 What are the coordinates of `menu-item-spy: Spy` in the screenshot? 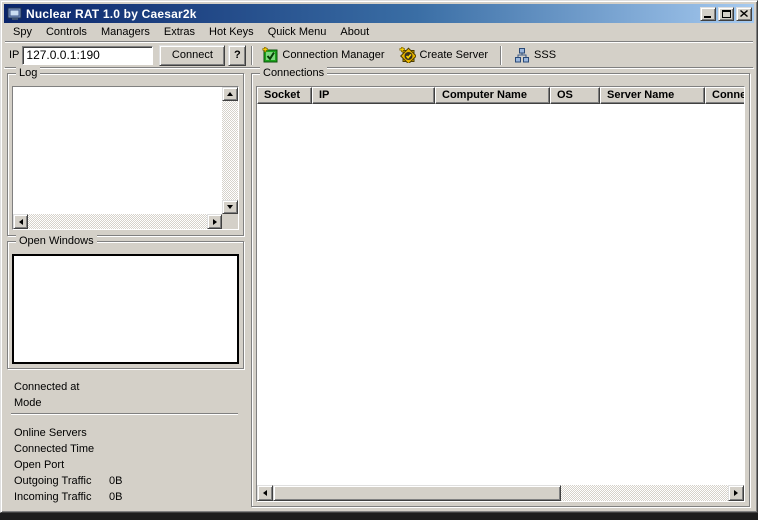 It's located at (22, 32).